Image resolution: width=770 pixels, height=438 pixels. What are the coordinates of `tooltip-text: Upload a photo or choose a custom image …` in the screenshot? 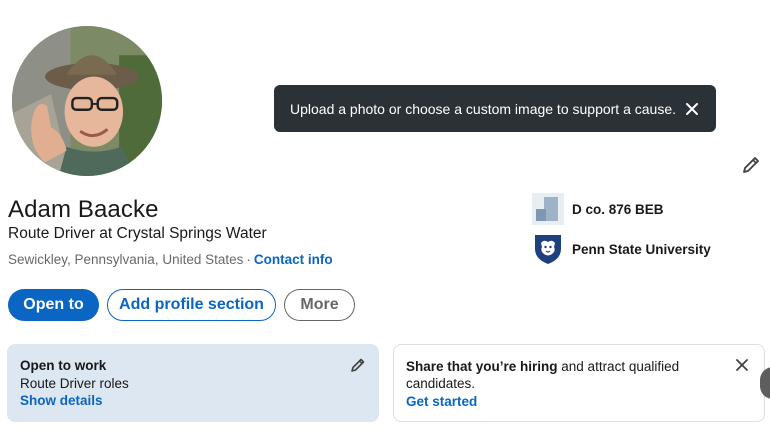 It's located at (483, 108).